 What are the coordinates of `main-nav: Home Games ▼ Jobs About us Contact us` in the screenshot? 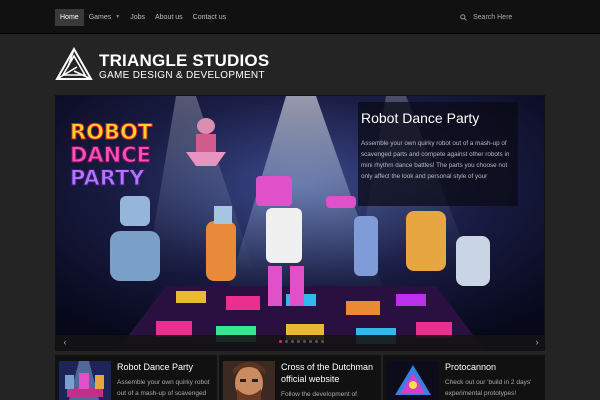 It's located at (143, 17).